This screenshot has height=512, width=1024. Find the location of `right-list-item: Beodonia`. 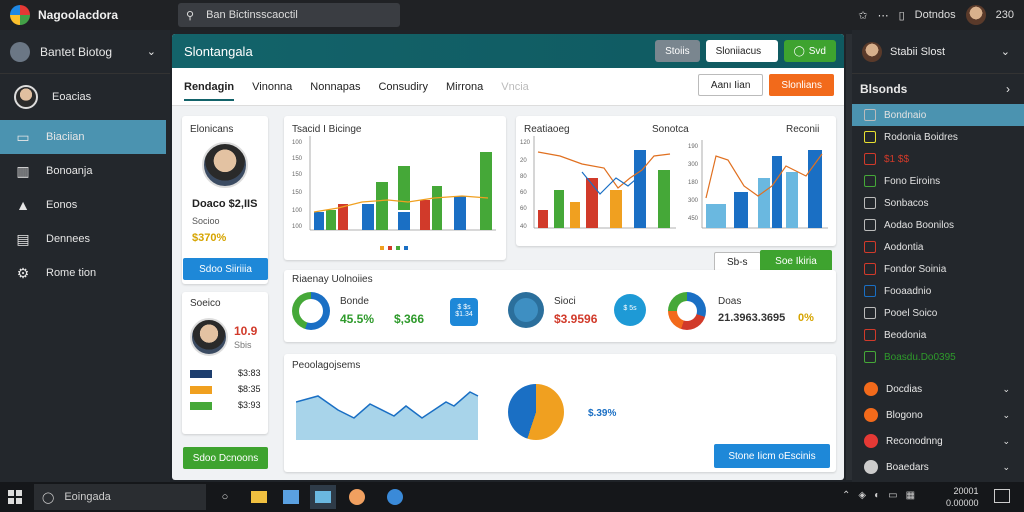

right-list-item: Beodonia is located at coordinates (938, 335).